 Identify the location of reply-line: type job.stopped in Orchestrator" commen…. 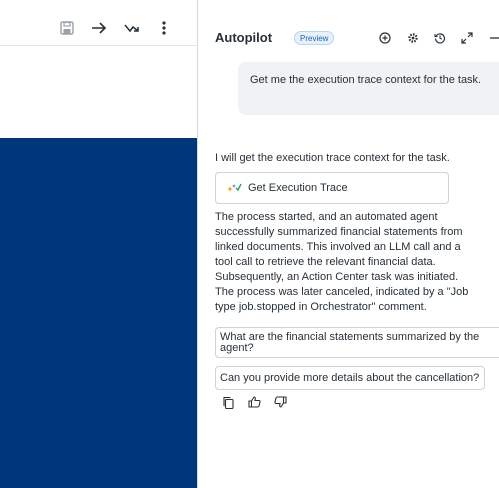
(321, 307).